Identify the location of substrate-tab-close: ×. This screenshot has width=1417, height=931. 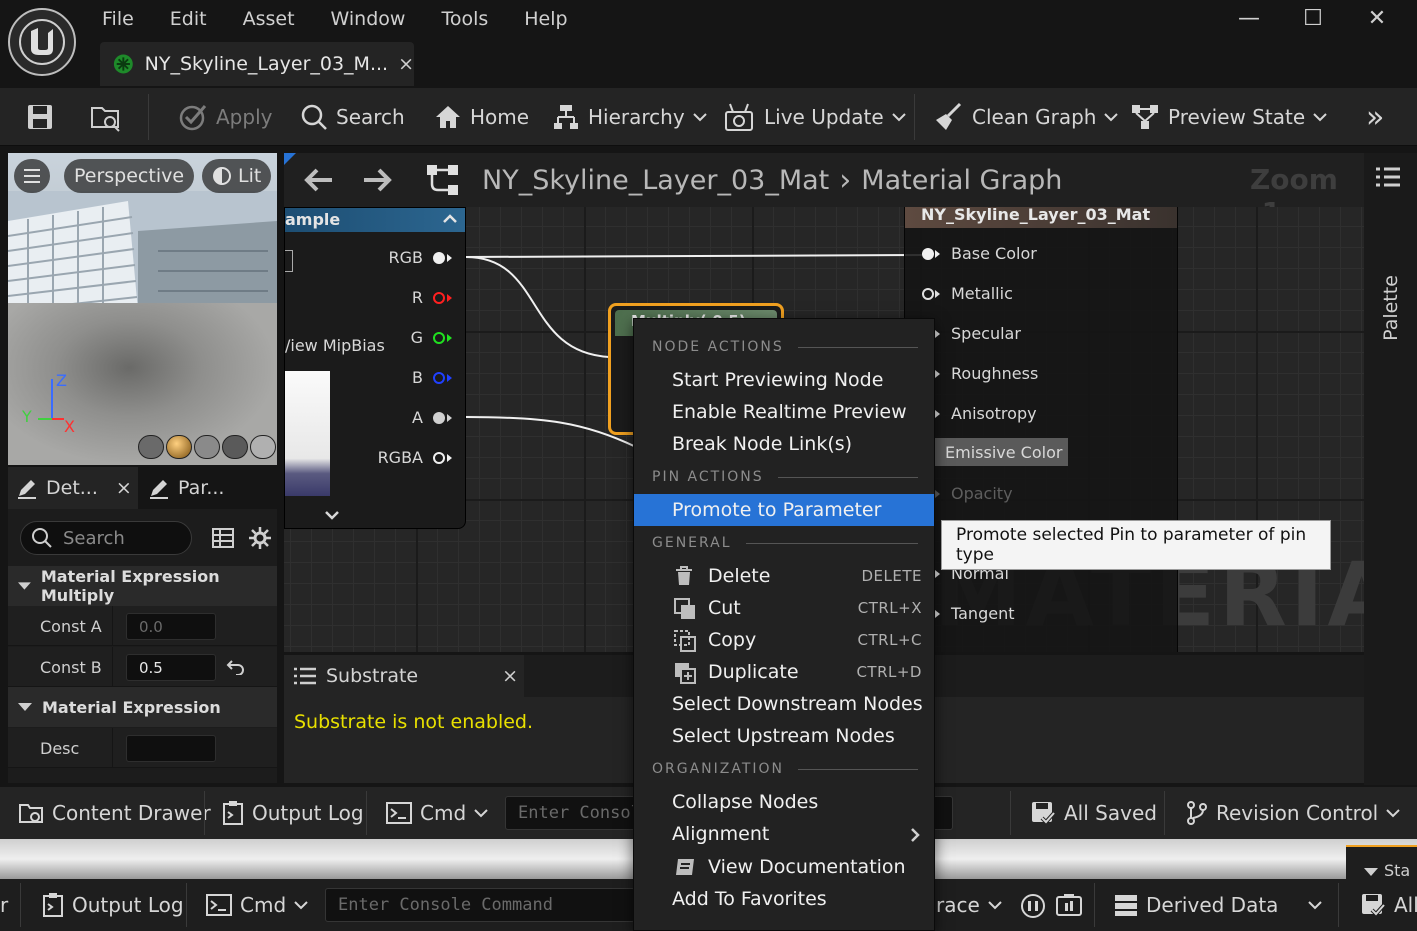
(510, 676).